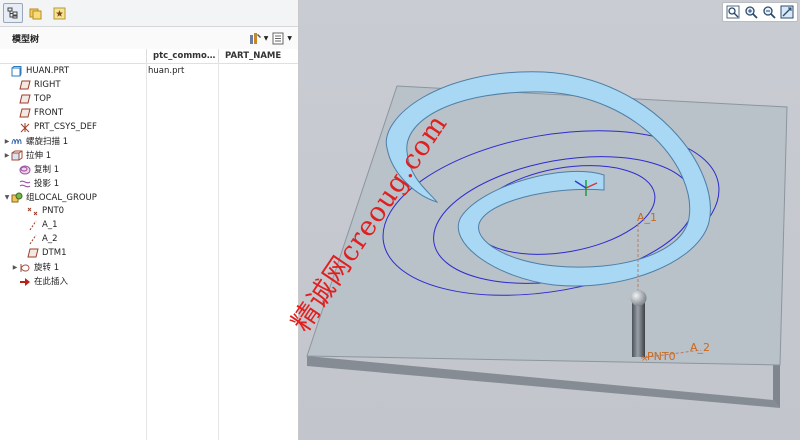 The height and width of the screenshot is (440, 800). Describe the element at coordinates (25, 169) in the screenshot. I see `copy-icon` at that location.